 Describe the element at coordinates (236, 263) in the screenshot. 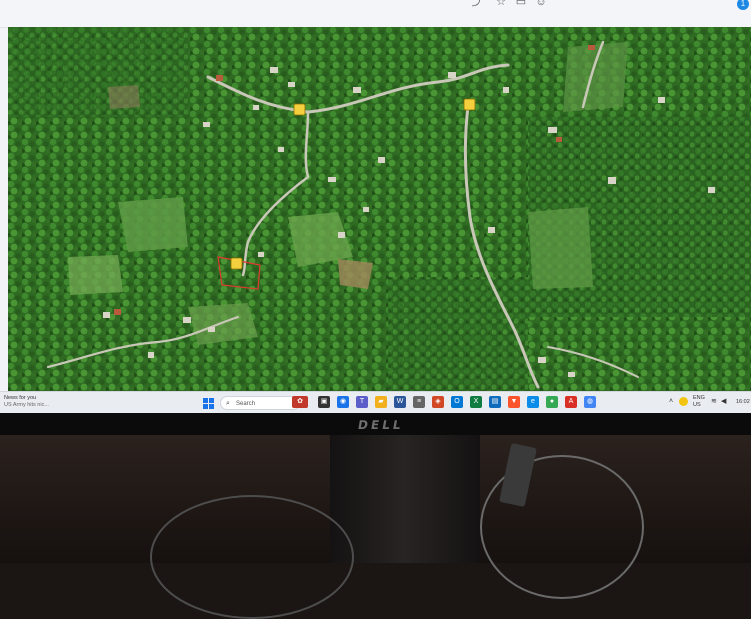

I see `marker-plot` at that location.